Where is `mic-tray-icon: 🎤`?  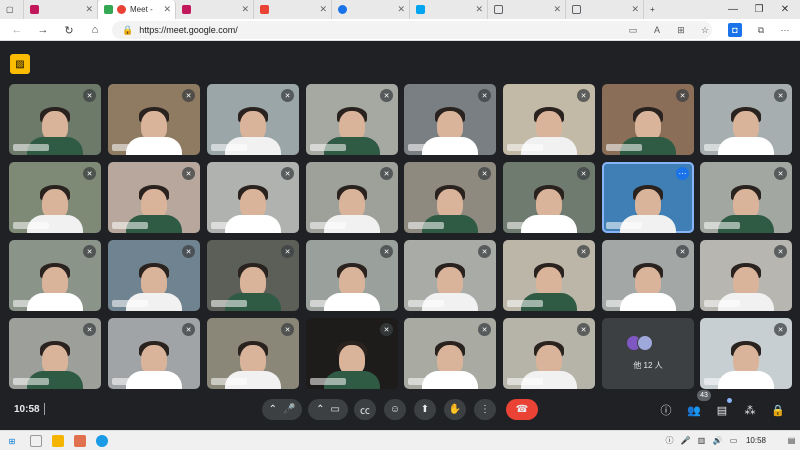 mic-tray-icon: 🎤 is located at coordinates (685, 440).